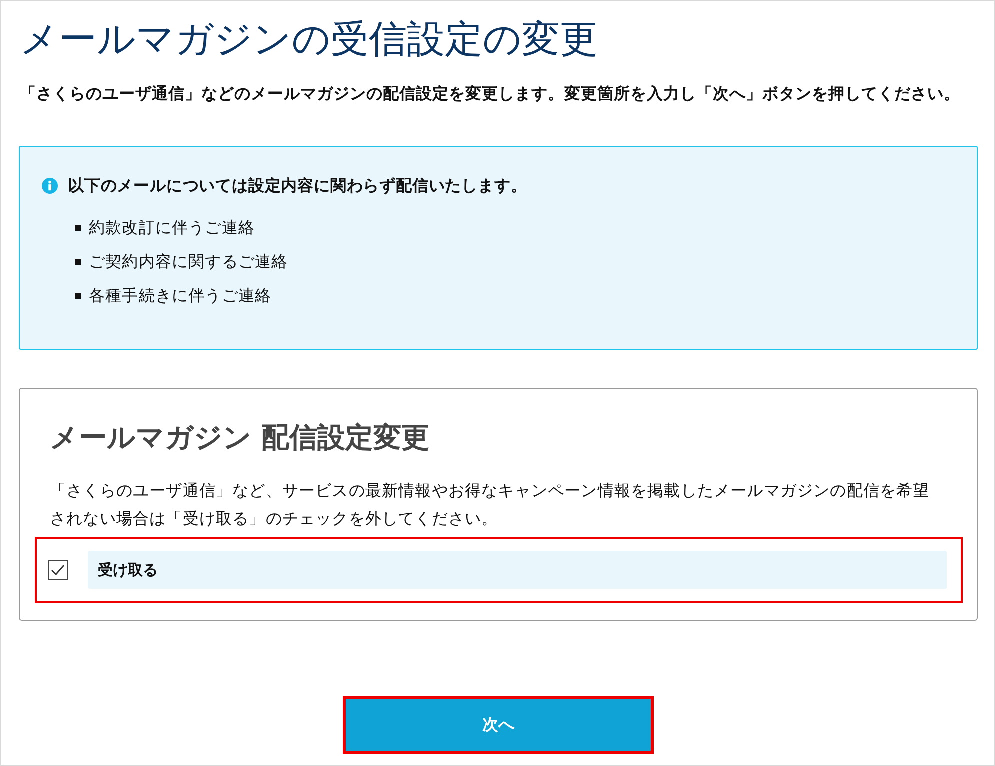 This screenshot has height=766, width=995. What do you see at coordinates (490, 505) in the screenshot?
I see `settings-description: 「さくらのユーザ通信」など、サービスの最新情報やお得なキャンペーン情報を掲載したメールマガジンの配信を希望されない場合は「受け取る」のチェックを外してください。` at bounding box center [490, 505].